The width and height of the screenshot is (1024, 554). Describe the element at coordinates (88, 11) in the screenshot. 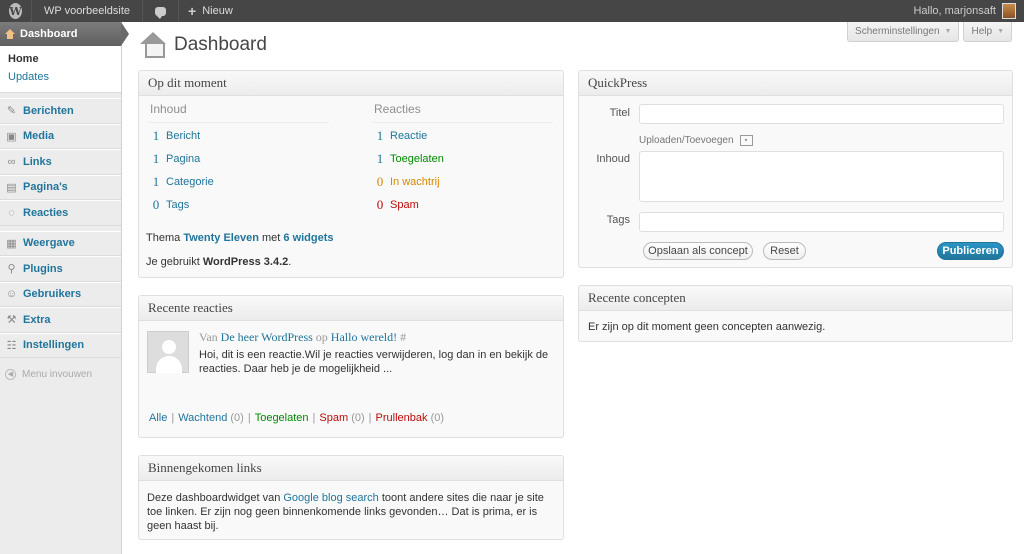

I see `site-name-link: WP voorbeeldsite` at that location.